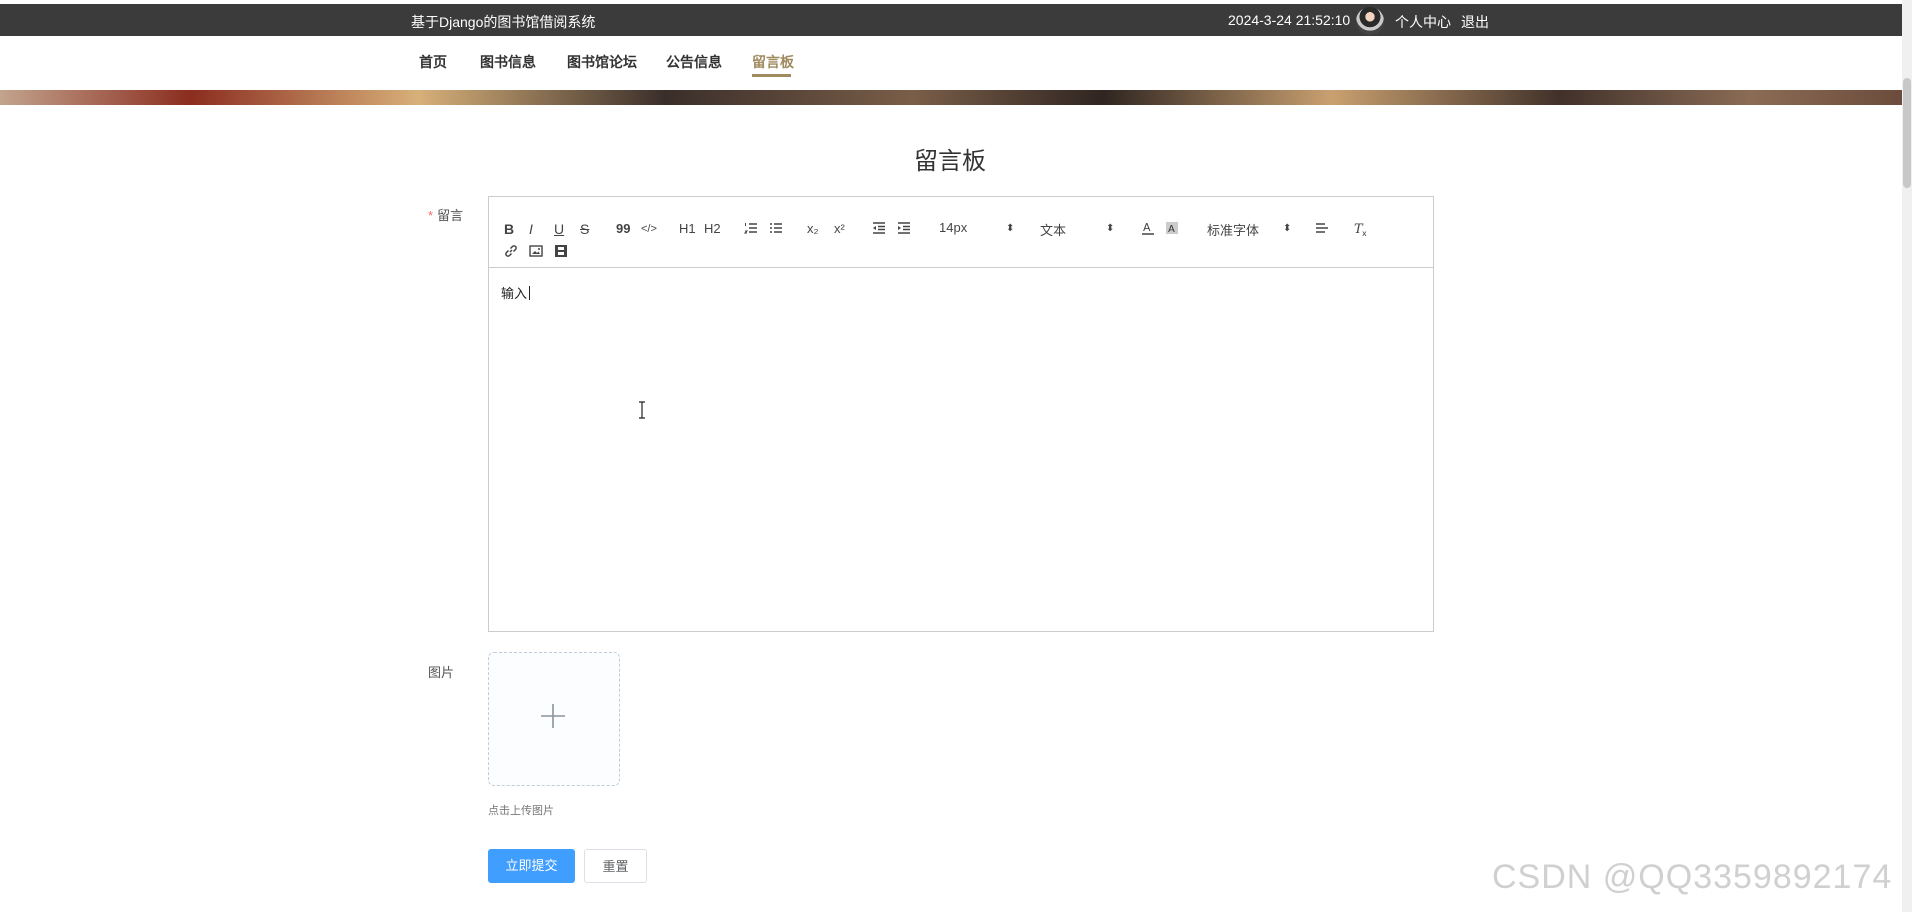  What do you see at coordinates (1364, 233) in the screenshot?
I see `svg-text: x` at bounding box center [1364, 233].